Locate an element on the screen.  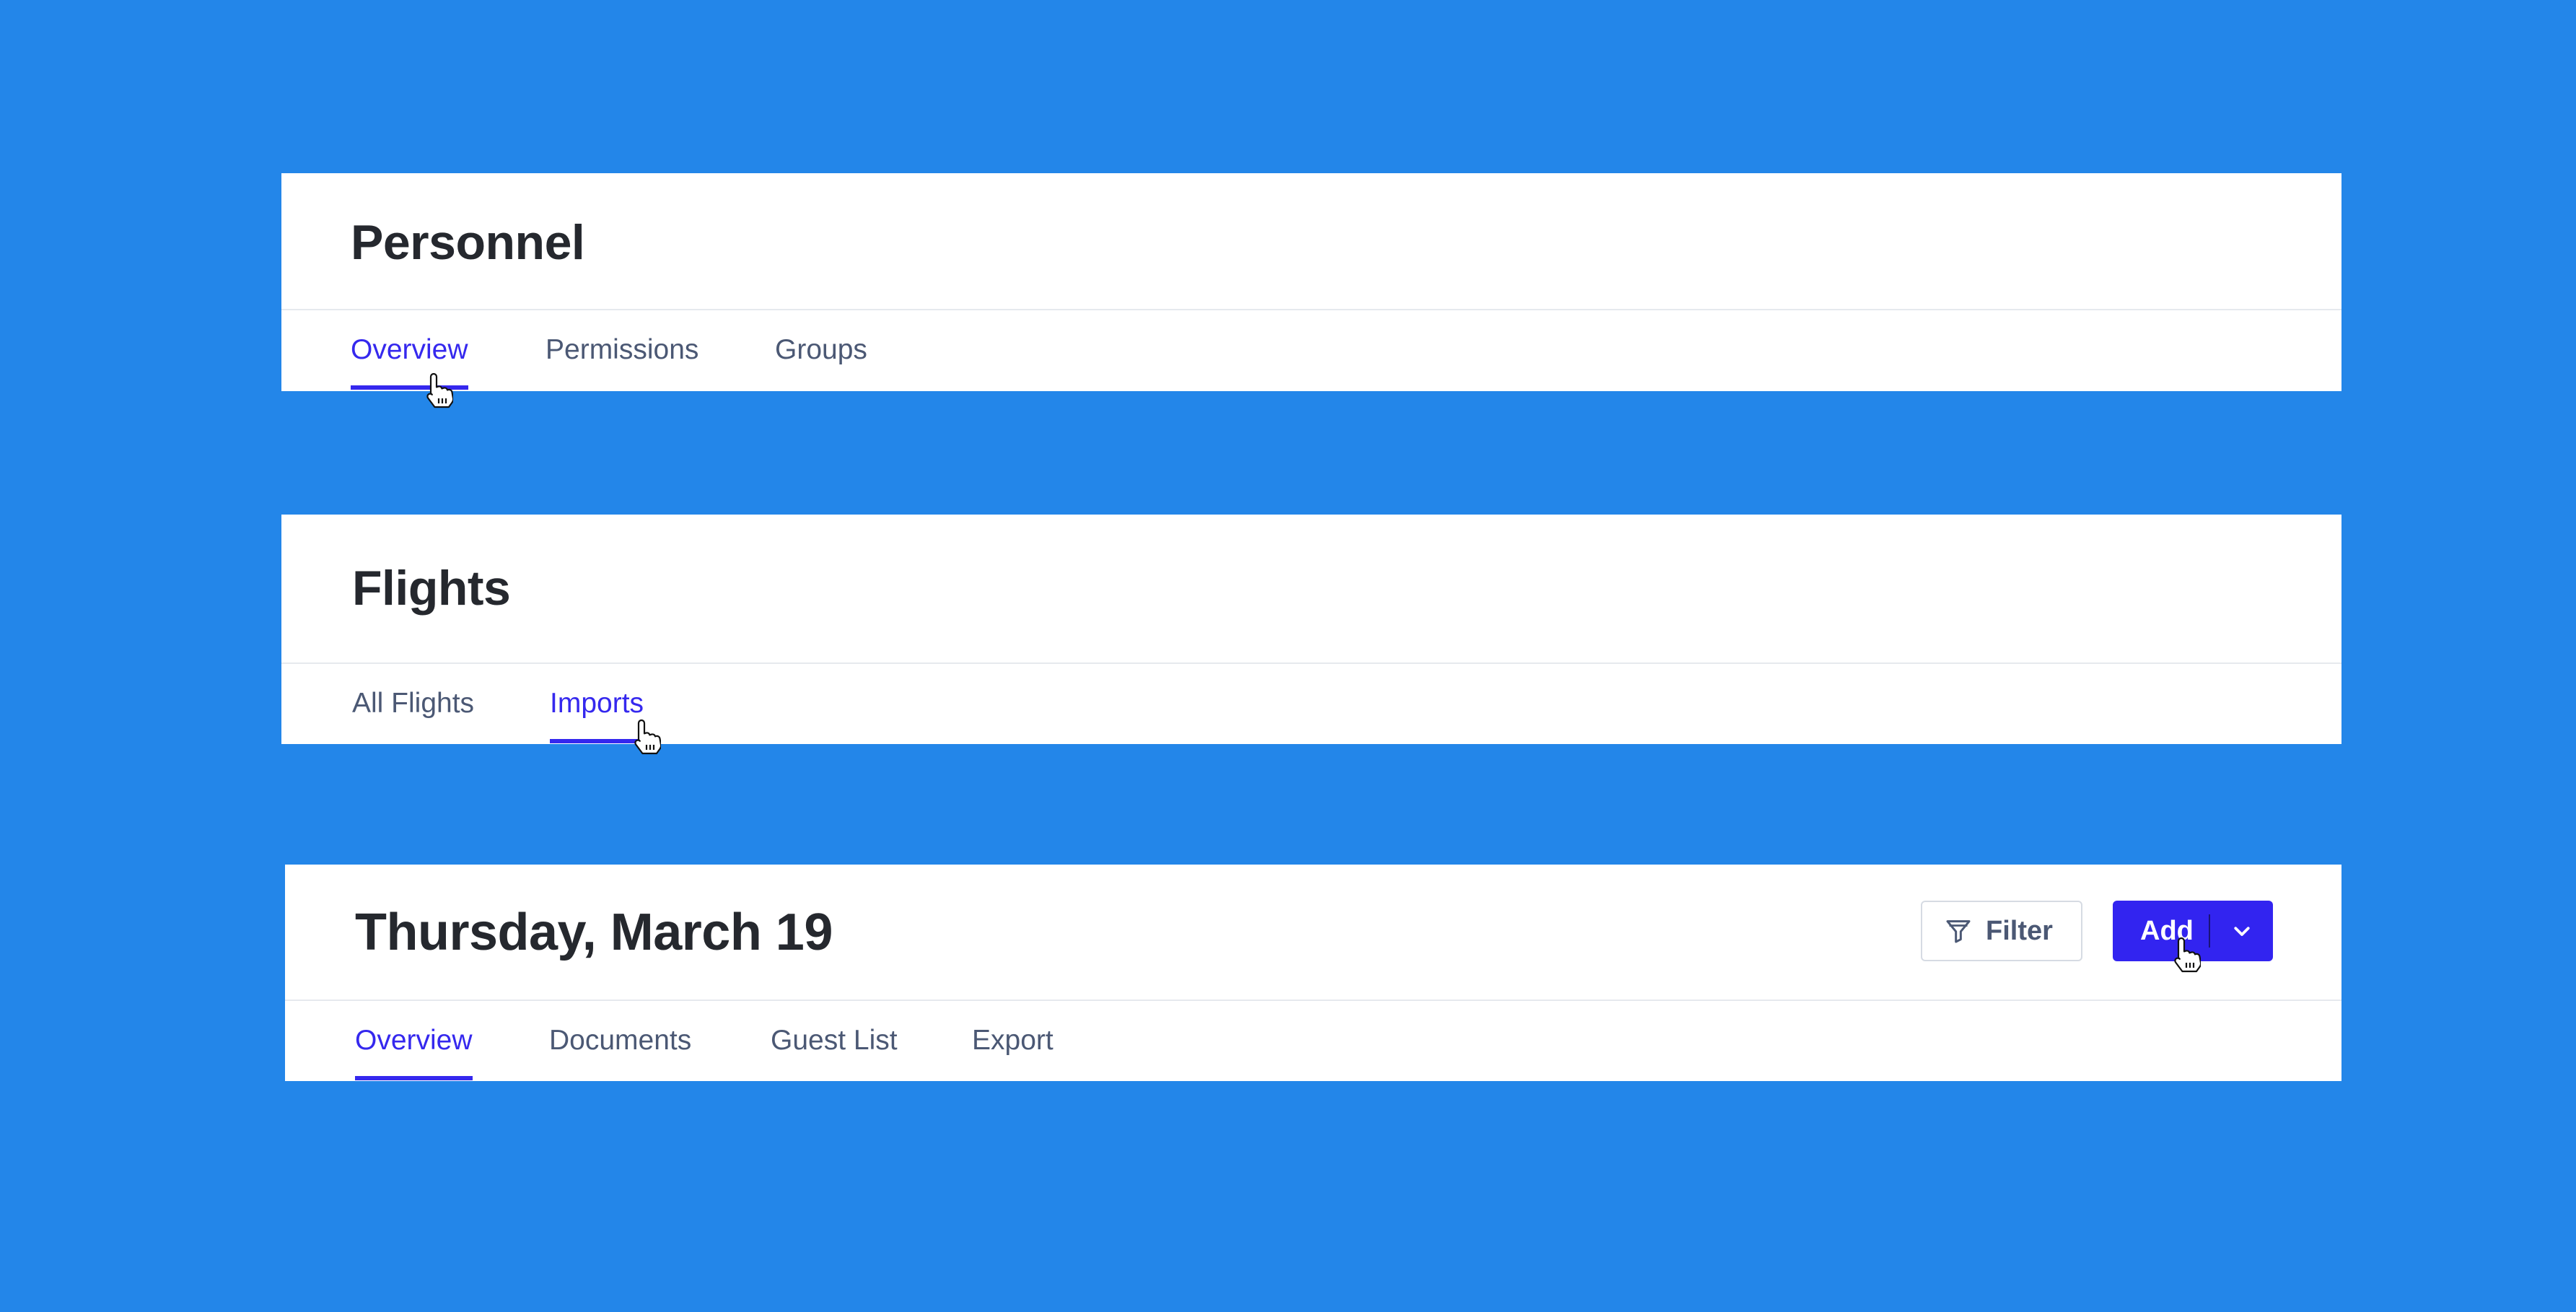
page-title: Personnel is located at coordinates (468, 242).